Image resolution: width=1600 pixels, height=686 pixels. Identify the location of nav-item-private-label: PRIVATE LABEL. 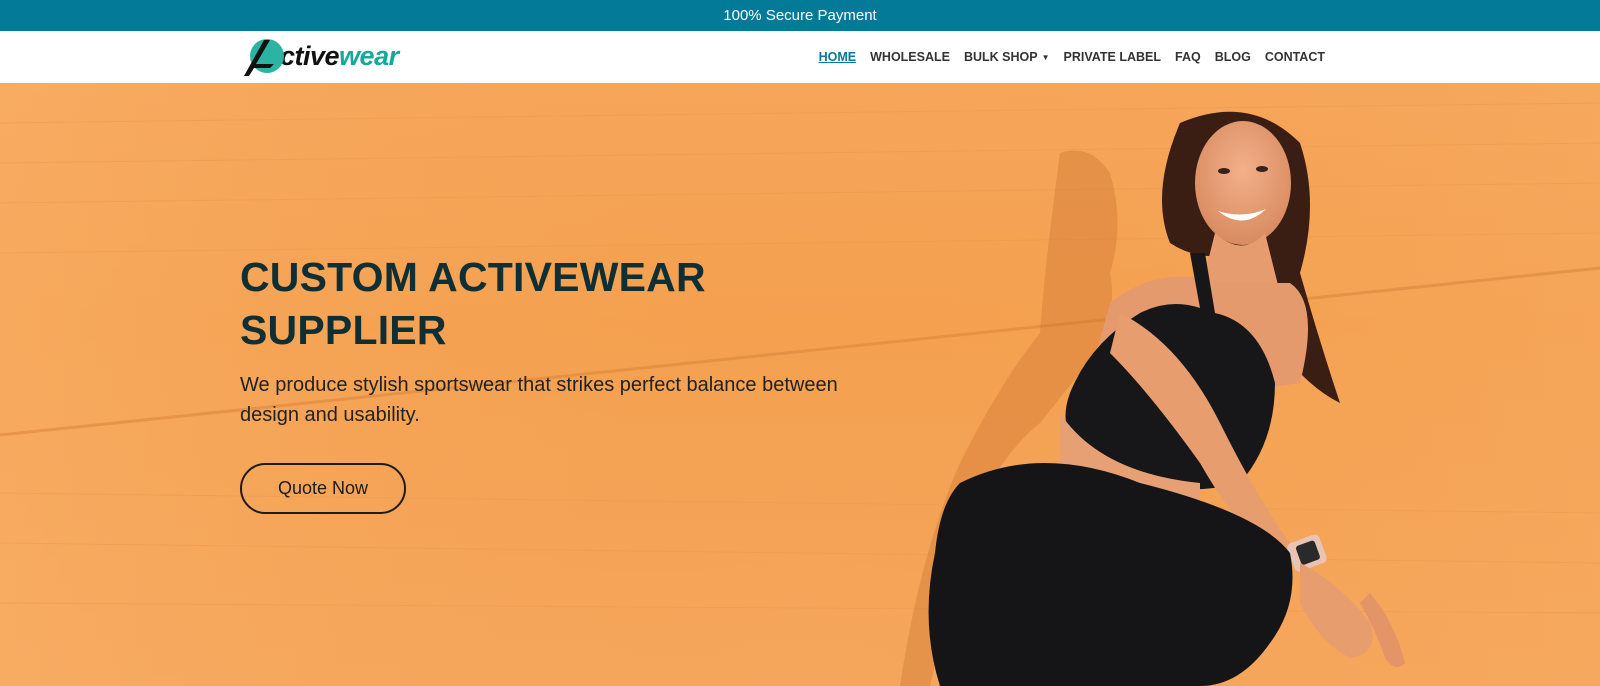
(1112, 57).